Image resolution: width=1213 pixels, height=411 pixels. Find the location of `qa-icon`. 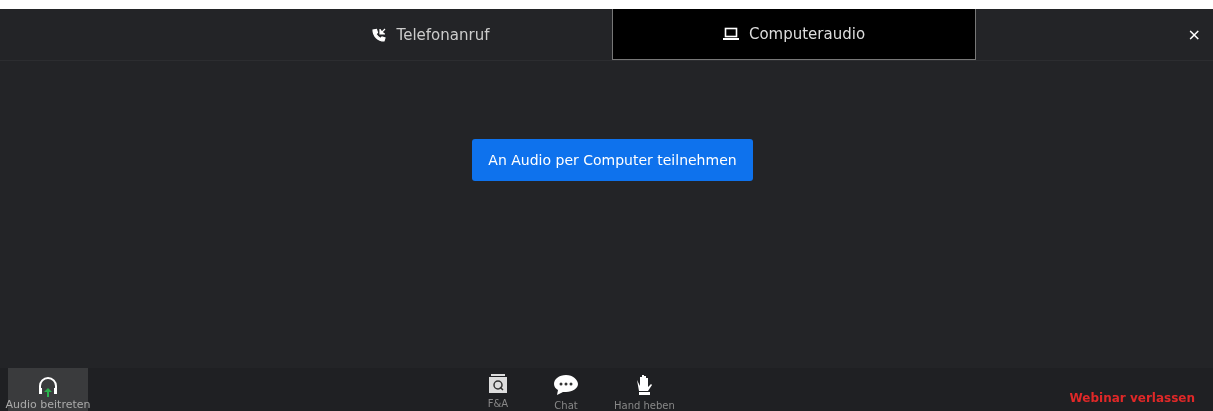

qa-icon is located at coordinates (498, 384).